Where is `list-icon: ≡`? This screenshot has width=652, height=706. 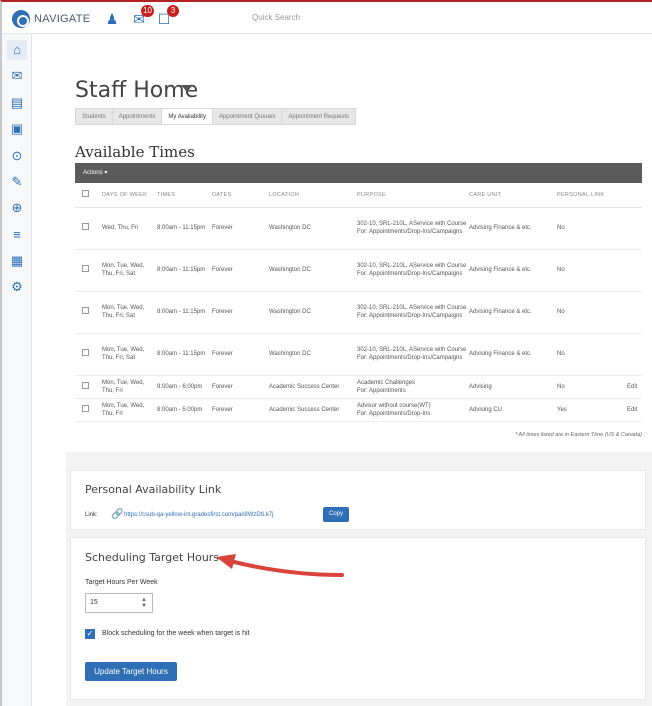
list-icon: ≡ is located at coordinates (17, 235).